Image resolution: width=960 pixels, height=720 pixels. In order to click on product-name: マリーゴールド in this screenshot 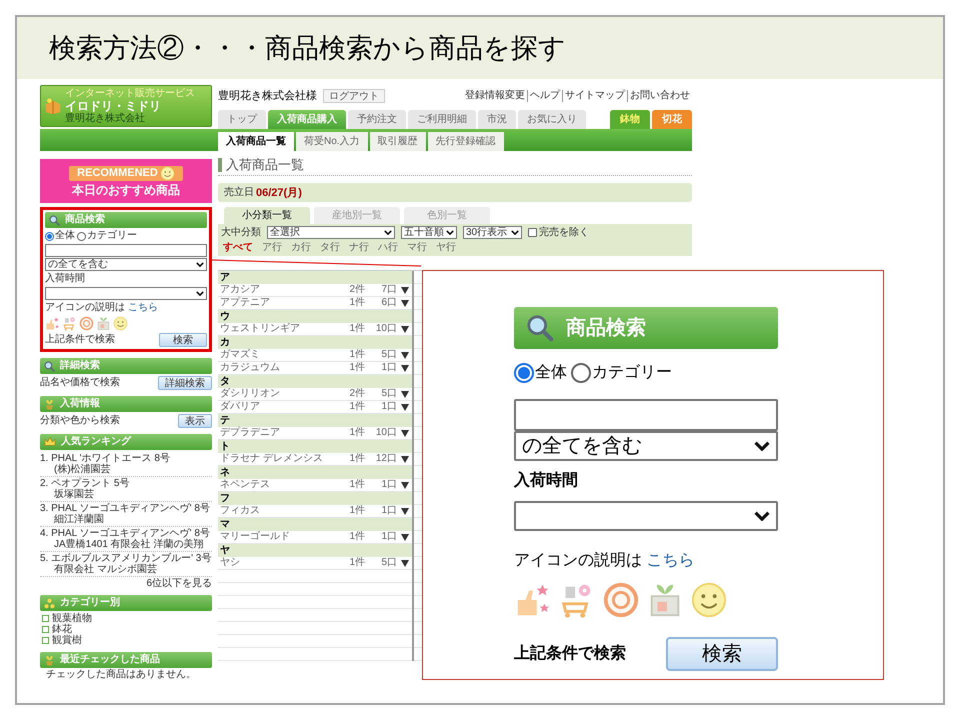, I will do `click(279, 537)`.